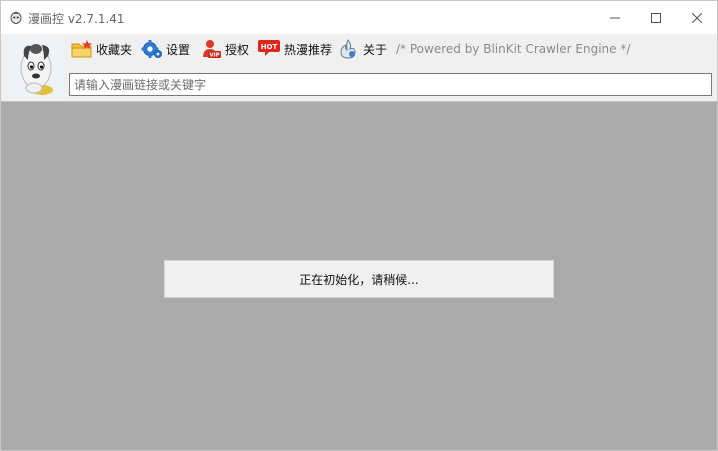 This screenshot has width=718, height=451. I want to click on close-icon, so click(697, 17).